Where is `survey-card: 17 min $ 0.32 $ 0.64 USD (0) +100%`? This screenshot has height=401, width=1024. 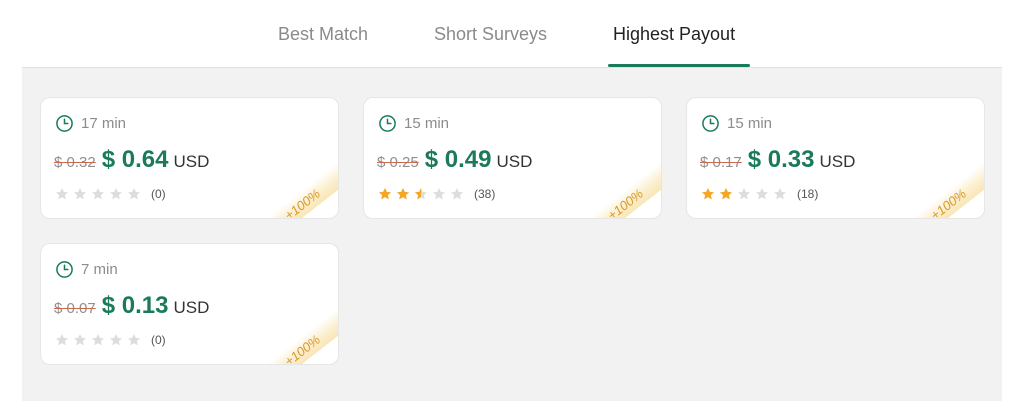 survey-card: 17 min $ 0.32 $ 0.64 USD (0) +100% is located at coordinates (189, 158).